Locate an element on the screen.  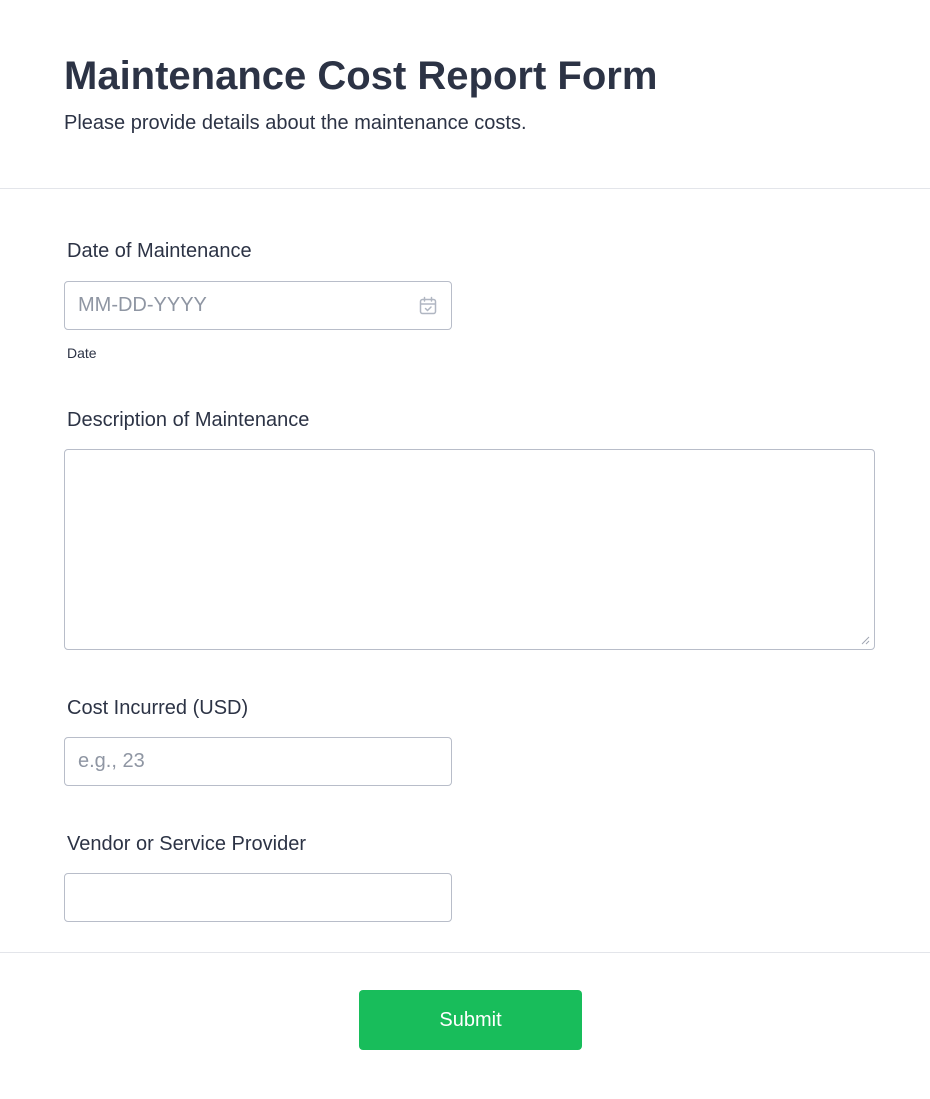
vendor-input is located at coordinates (258, 897).